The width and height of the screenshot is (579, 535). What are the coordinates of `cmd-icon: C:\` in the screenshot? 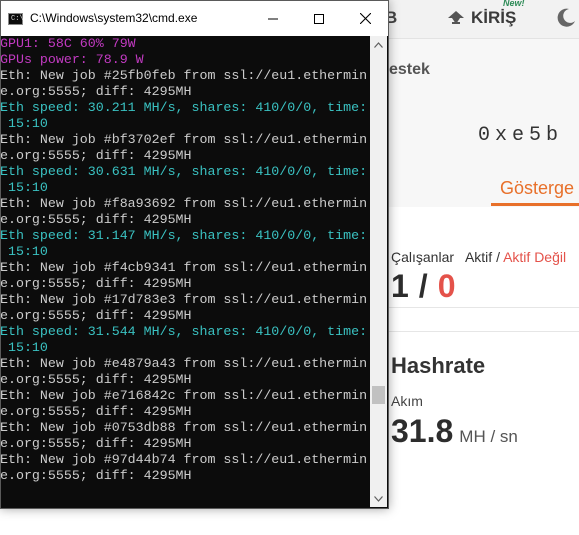 It's located at (16, 19).